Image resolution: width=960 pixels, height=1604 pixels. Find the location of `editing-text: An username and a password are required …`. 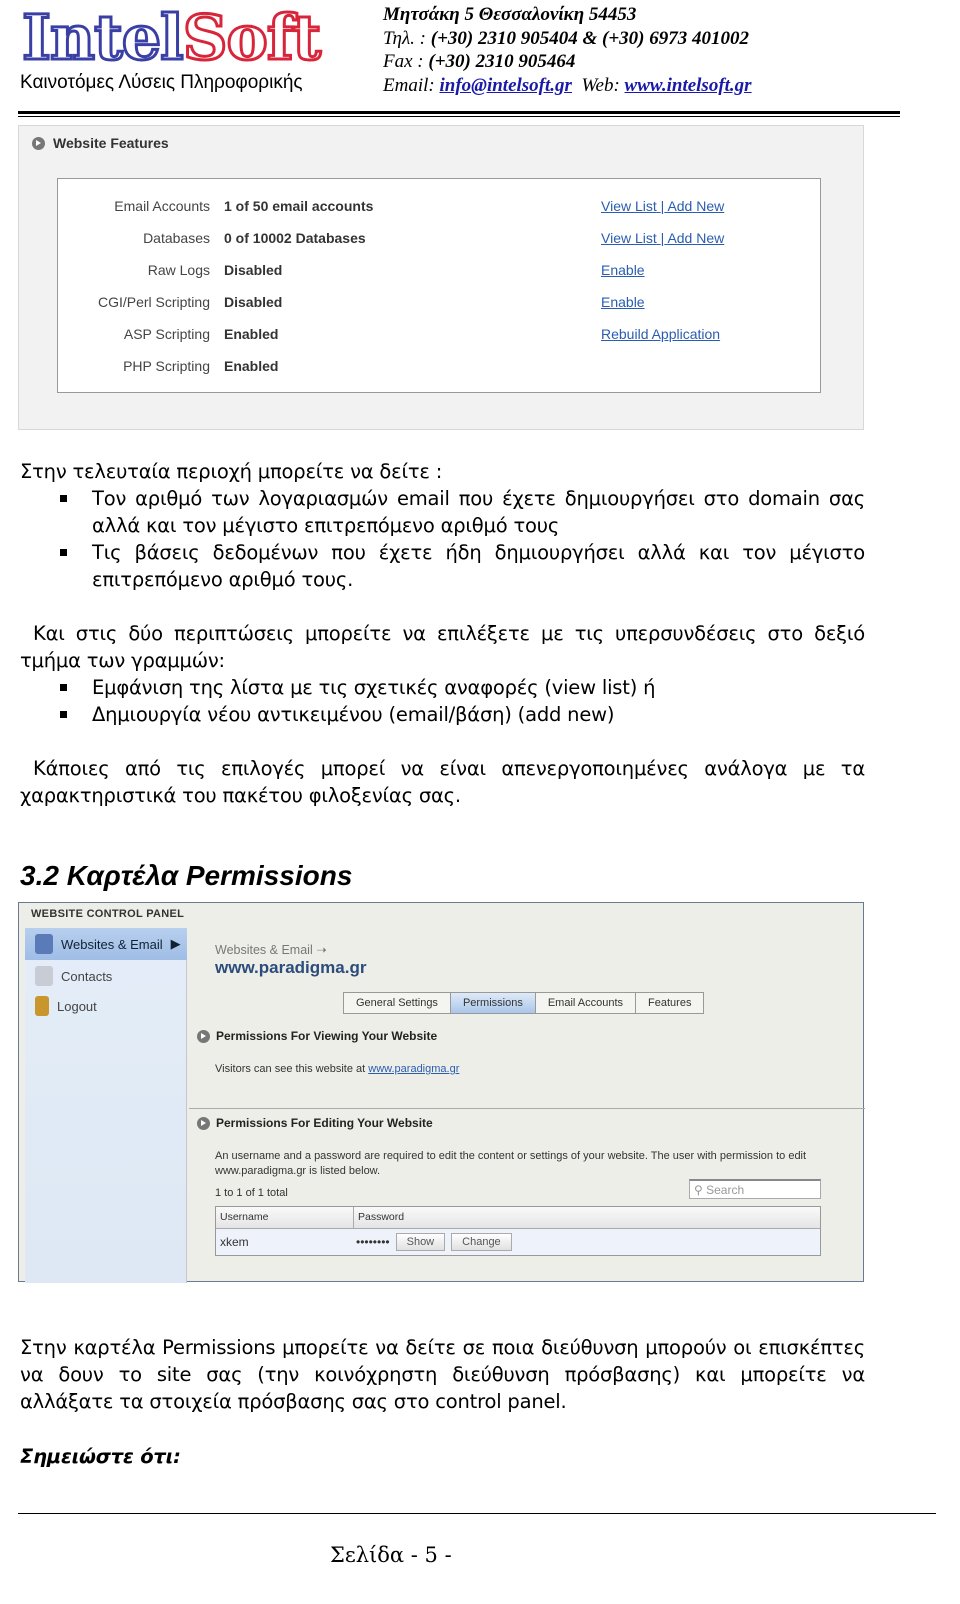

editing-text: An username and a password are required … is located at coordinates (511, 1163).